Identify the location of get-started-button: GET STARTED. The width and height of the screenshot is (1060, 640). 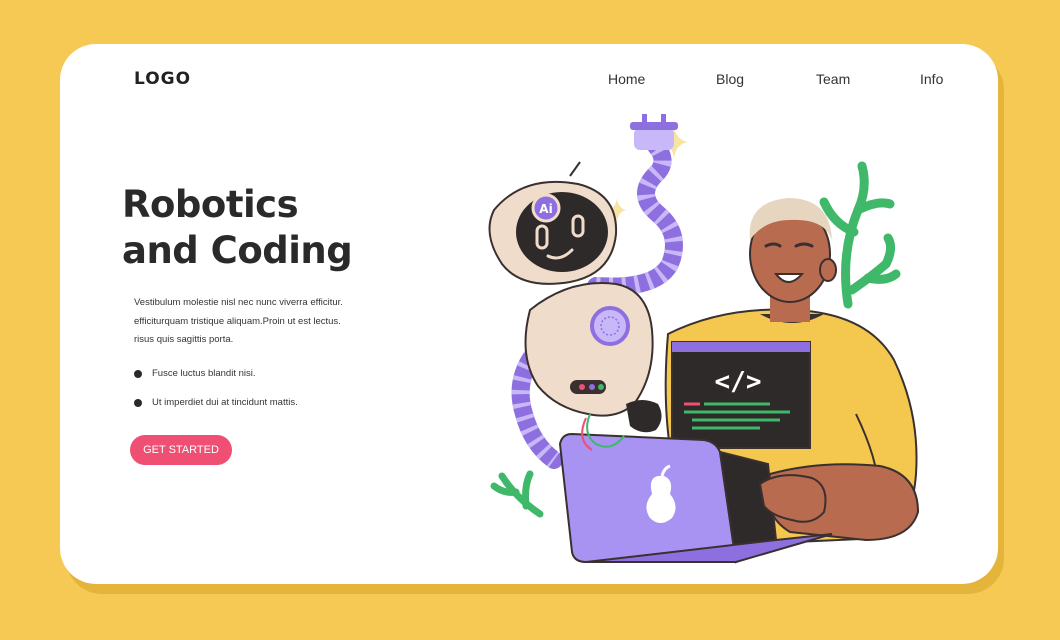
(181, 450).